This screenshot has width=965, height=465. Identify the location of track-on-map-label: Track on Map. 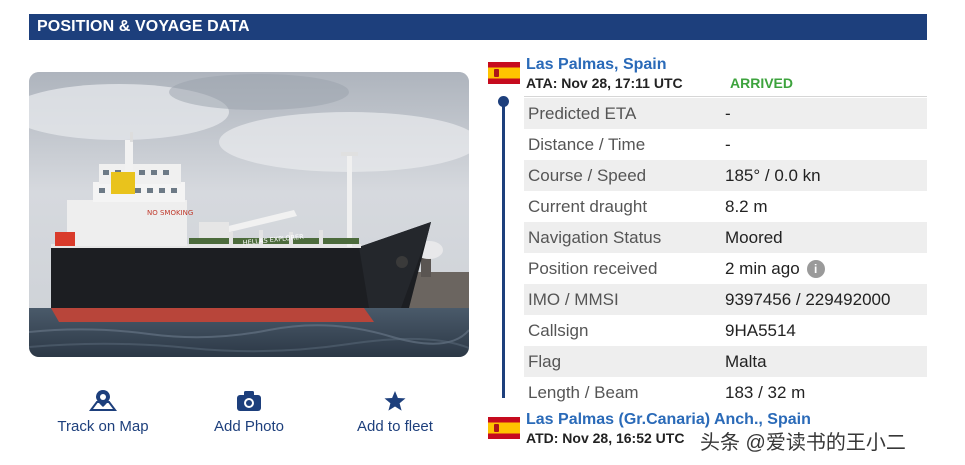
(103, 426).